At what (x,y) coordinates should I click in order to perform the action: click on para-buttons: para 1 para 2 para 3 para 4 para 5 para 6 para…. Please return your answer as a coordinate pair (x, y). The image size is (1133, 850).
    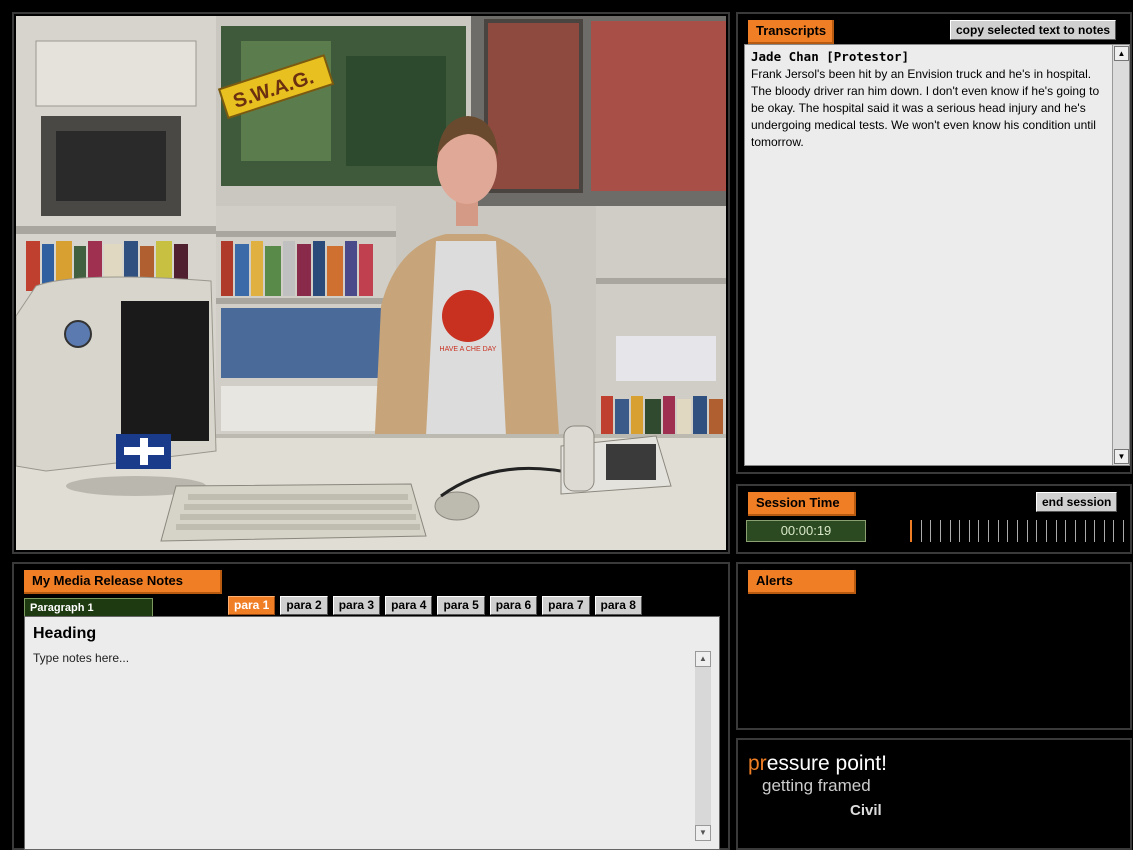
    Looking at the image, I should click on (435, 605).